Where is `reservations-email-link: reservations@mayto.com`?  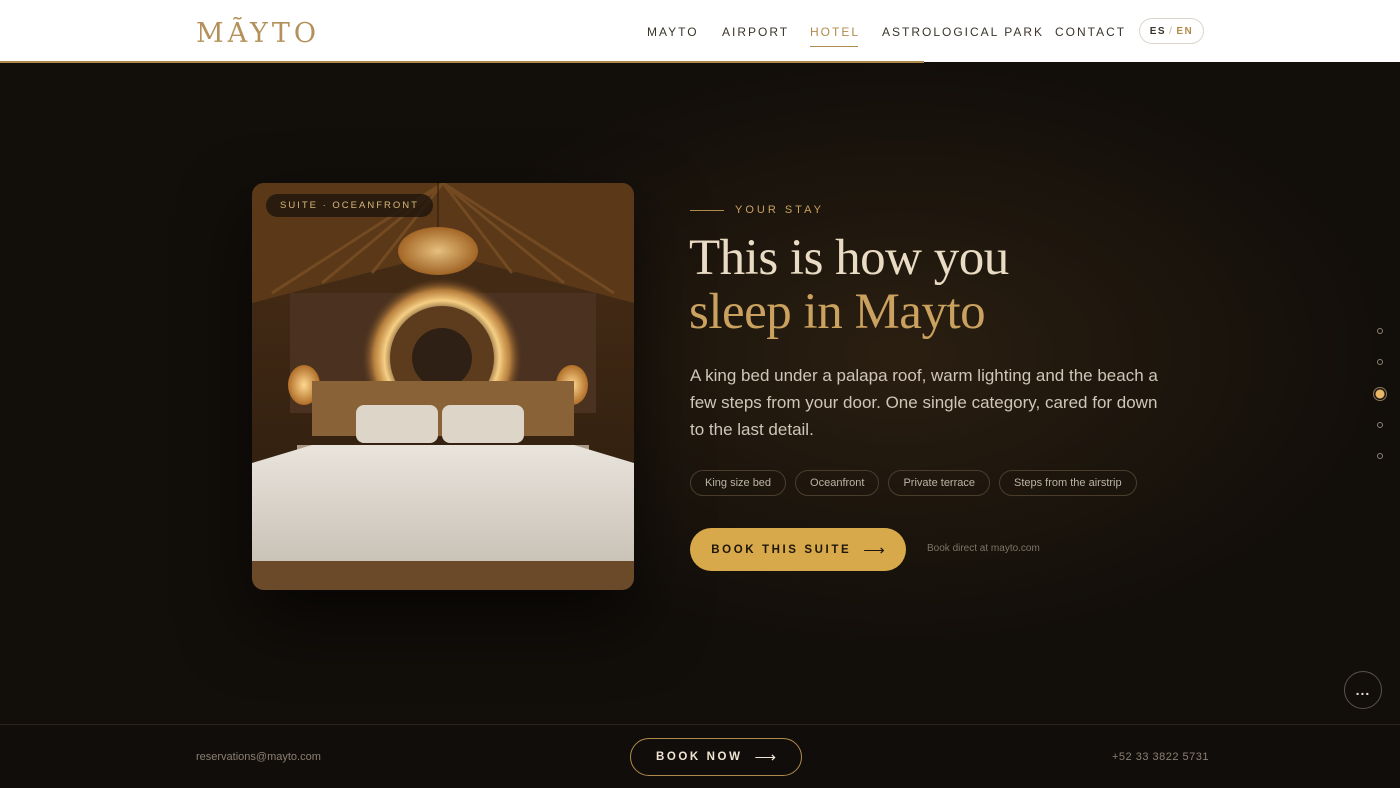
reservations-email-link: reservations@mayto.com is located at coordinates (258, 757).